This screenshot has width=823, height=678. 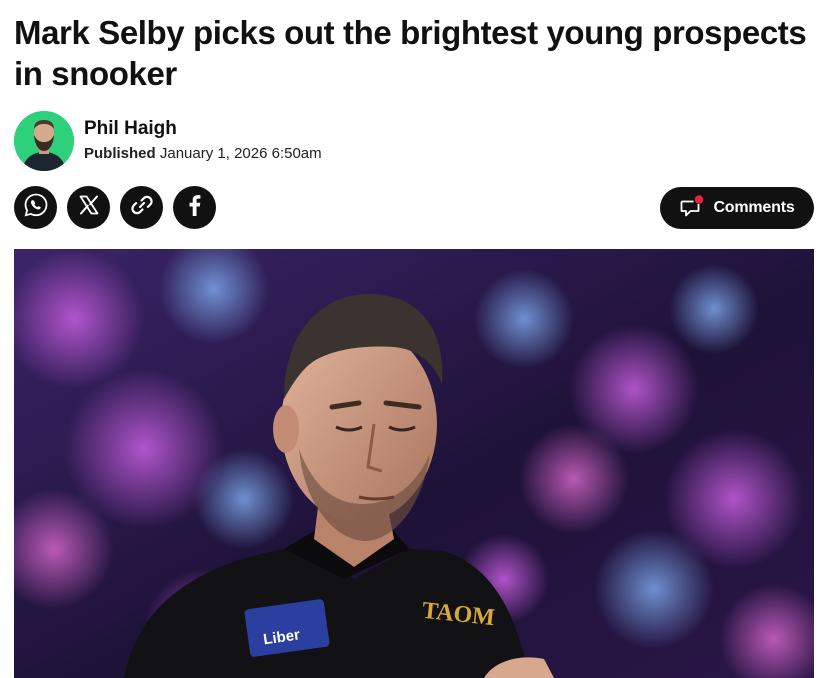 I want to click on comments-label: Comments, so click(x=754, y=207).